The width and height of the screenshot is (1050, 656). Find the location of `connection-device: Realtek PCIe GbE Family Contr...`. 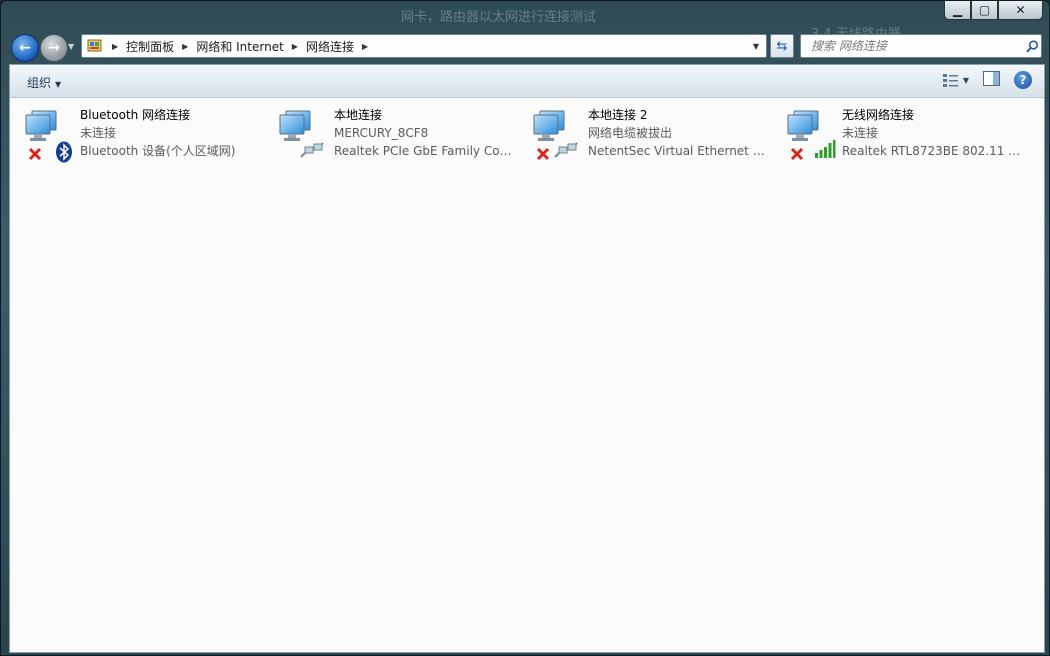

connection-device: Realtek PCIe GbE Family Contr... is located at coordinates (424, 151).